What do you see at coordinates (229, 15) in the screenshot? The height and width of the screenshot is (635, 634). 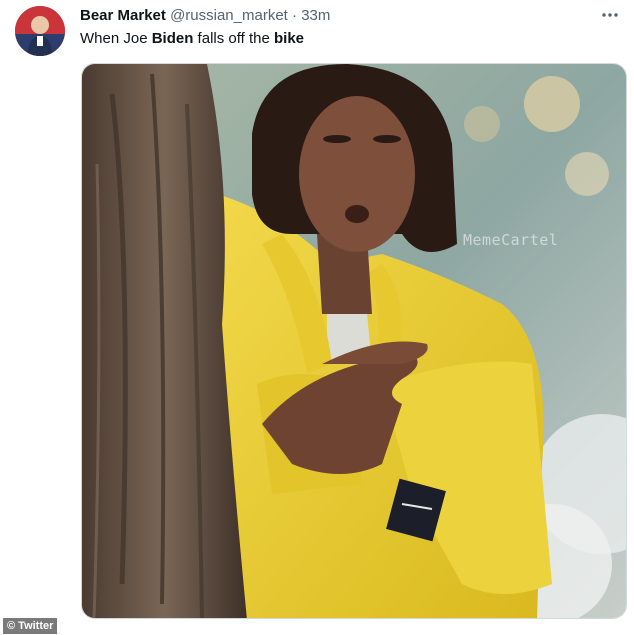 I see `author-handle: @russian_market` at bounding box center [229, 15].